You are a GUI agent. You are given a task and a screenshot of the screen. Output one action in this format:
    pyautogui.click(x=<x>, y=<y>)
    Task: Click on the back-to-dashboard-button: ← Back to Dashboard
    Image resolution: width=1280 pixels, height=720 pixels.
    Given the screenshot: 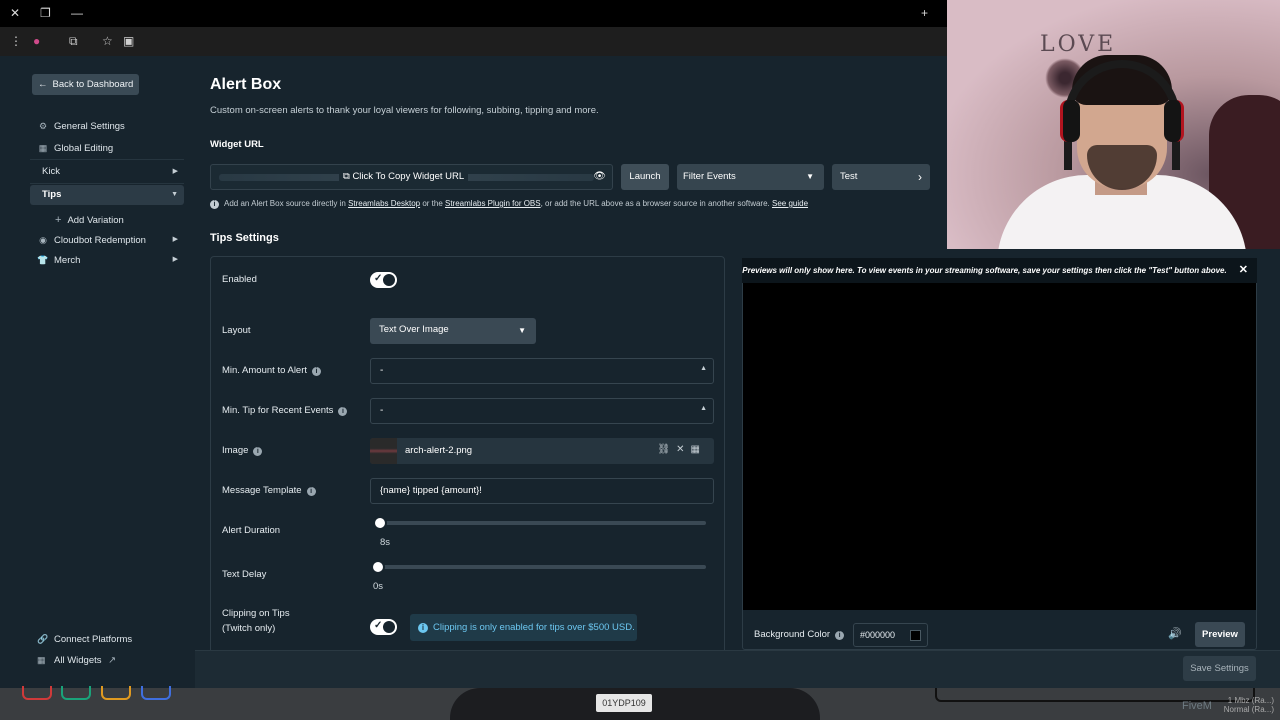 What is the action you would take?
    pyautogui.click(x=86, y=84)
    